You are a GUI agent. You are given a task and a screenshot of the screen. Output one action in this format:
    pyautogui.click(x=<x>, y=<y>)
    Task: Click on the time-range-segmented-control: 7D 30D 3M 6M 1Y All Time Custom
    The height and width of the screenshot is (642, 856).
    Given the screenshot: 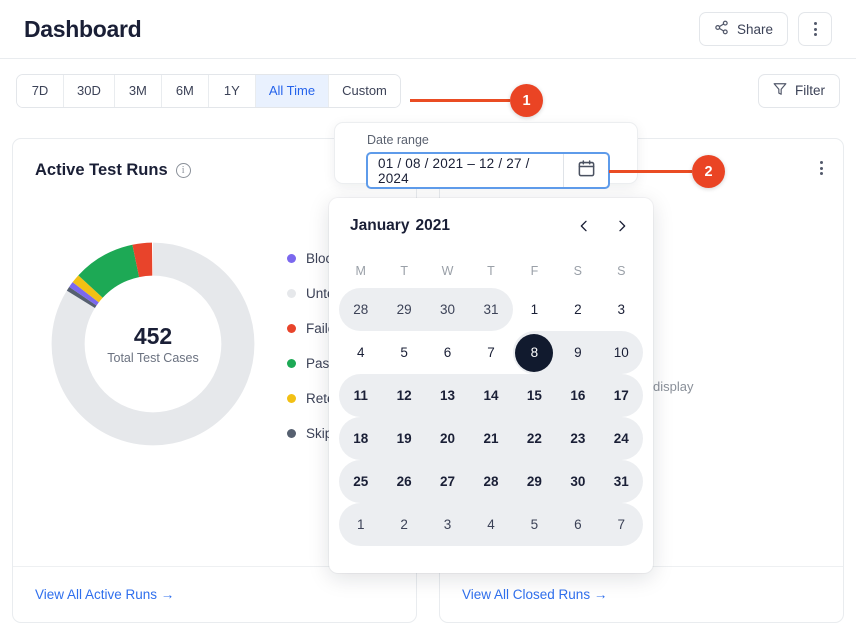 What is the action you would take?
    pyautogui.click(x=208, y=90)
    